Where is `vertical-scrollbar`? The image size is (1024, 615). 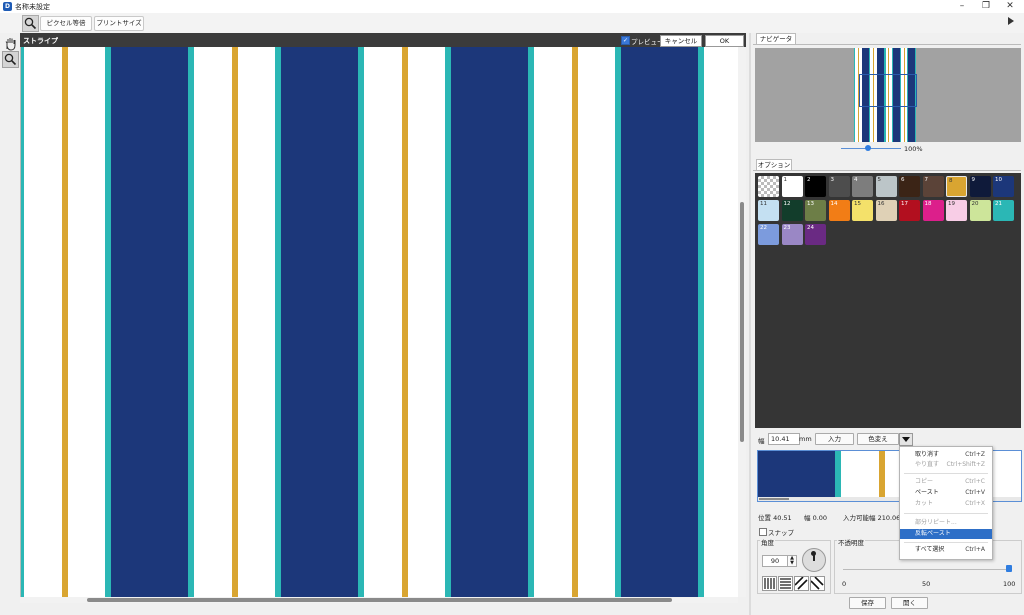 vertical-scrollbar is located at coordinates (742, 322).